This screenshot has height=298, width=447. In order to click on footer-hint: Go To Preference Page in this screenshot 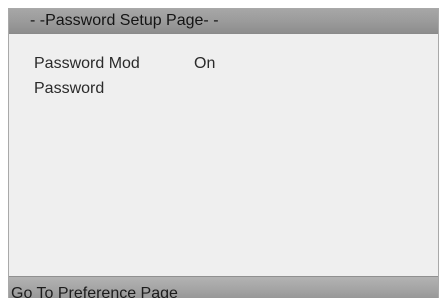, I will do `click(94, 291)`.